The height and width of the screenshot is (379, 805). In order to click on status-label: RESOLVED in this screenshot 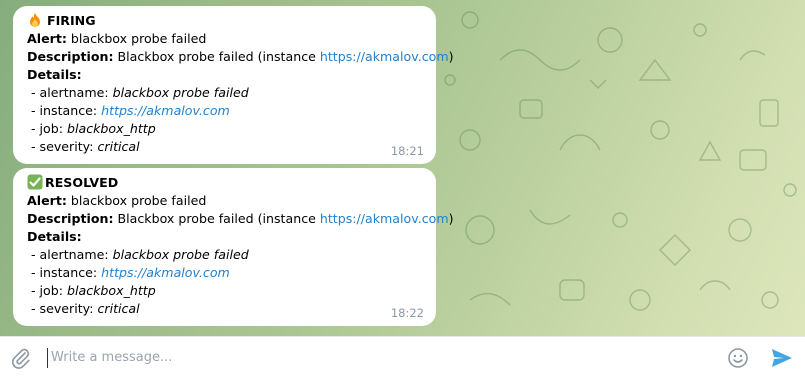, I will do `click(82, 182)`.